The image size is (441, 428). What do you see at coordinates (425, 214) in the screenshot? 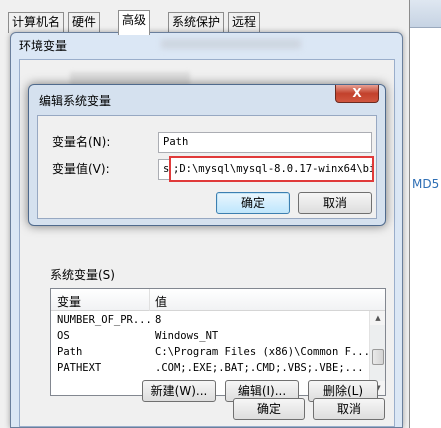
I see `background-page` at bounding box center [425, 214].